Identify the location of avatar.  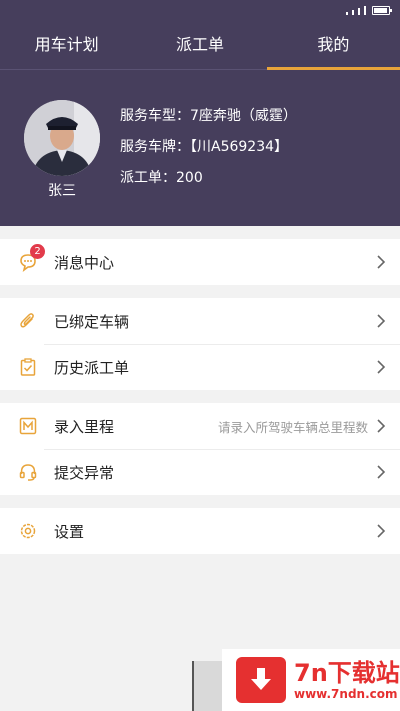
(62, 138).